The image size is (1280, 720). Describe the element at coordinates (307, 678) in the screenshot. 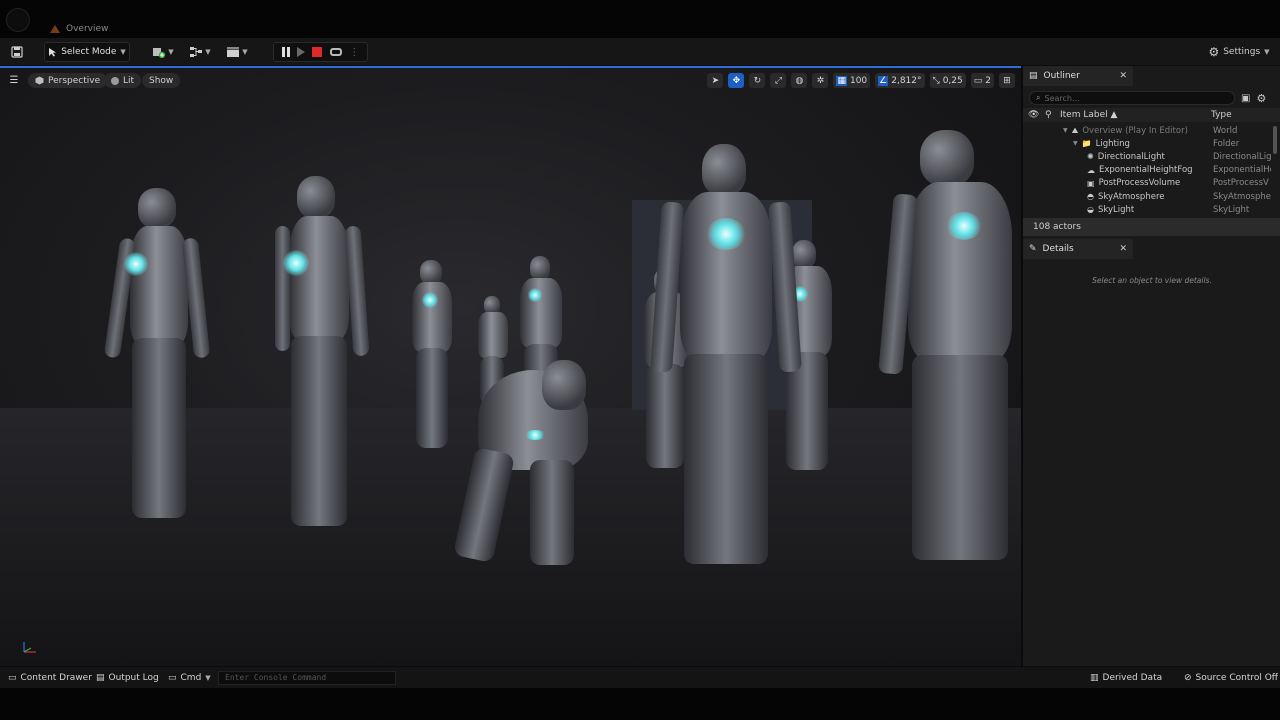

I see `console-command-input: Enter Console Command` at that location.